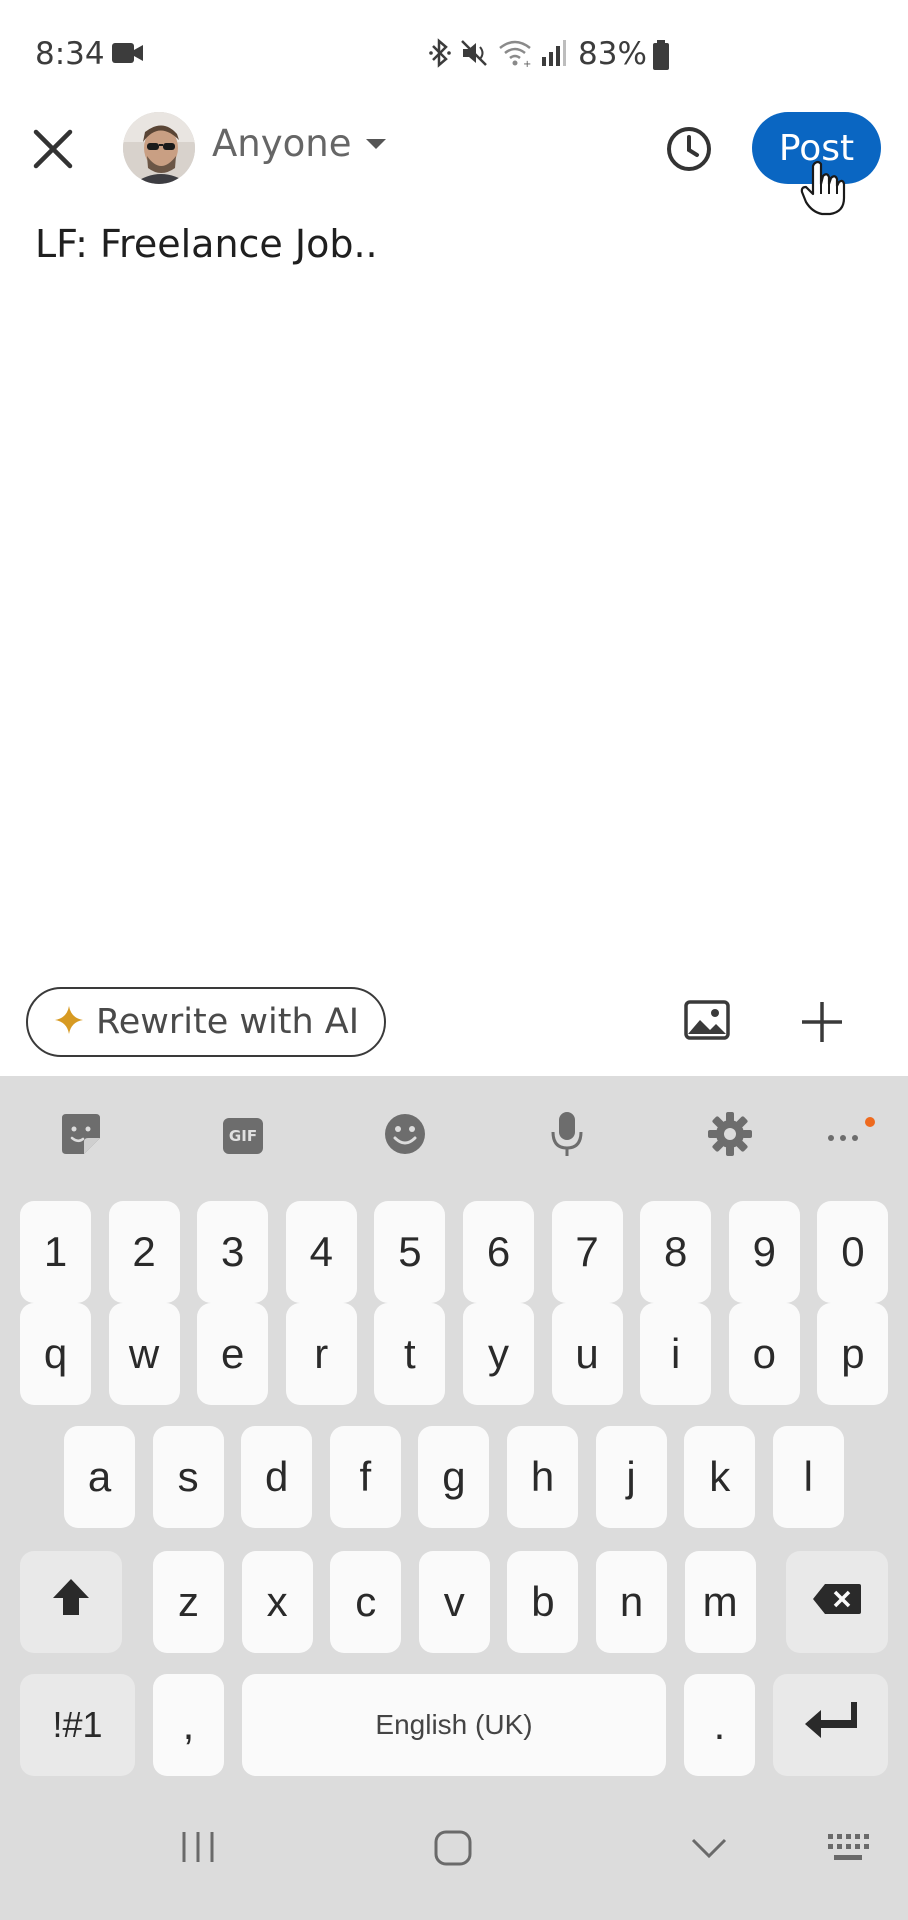 Image resolution: width=908 pixels, height=1920 pixels. Describe the element at coordinates (612, 54) in the screenshot. I see `battery-percent: 83%` at that location.